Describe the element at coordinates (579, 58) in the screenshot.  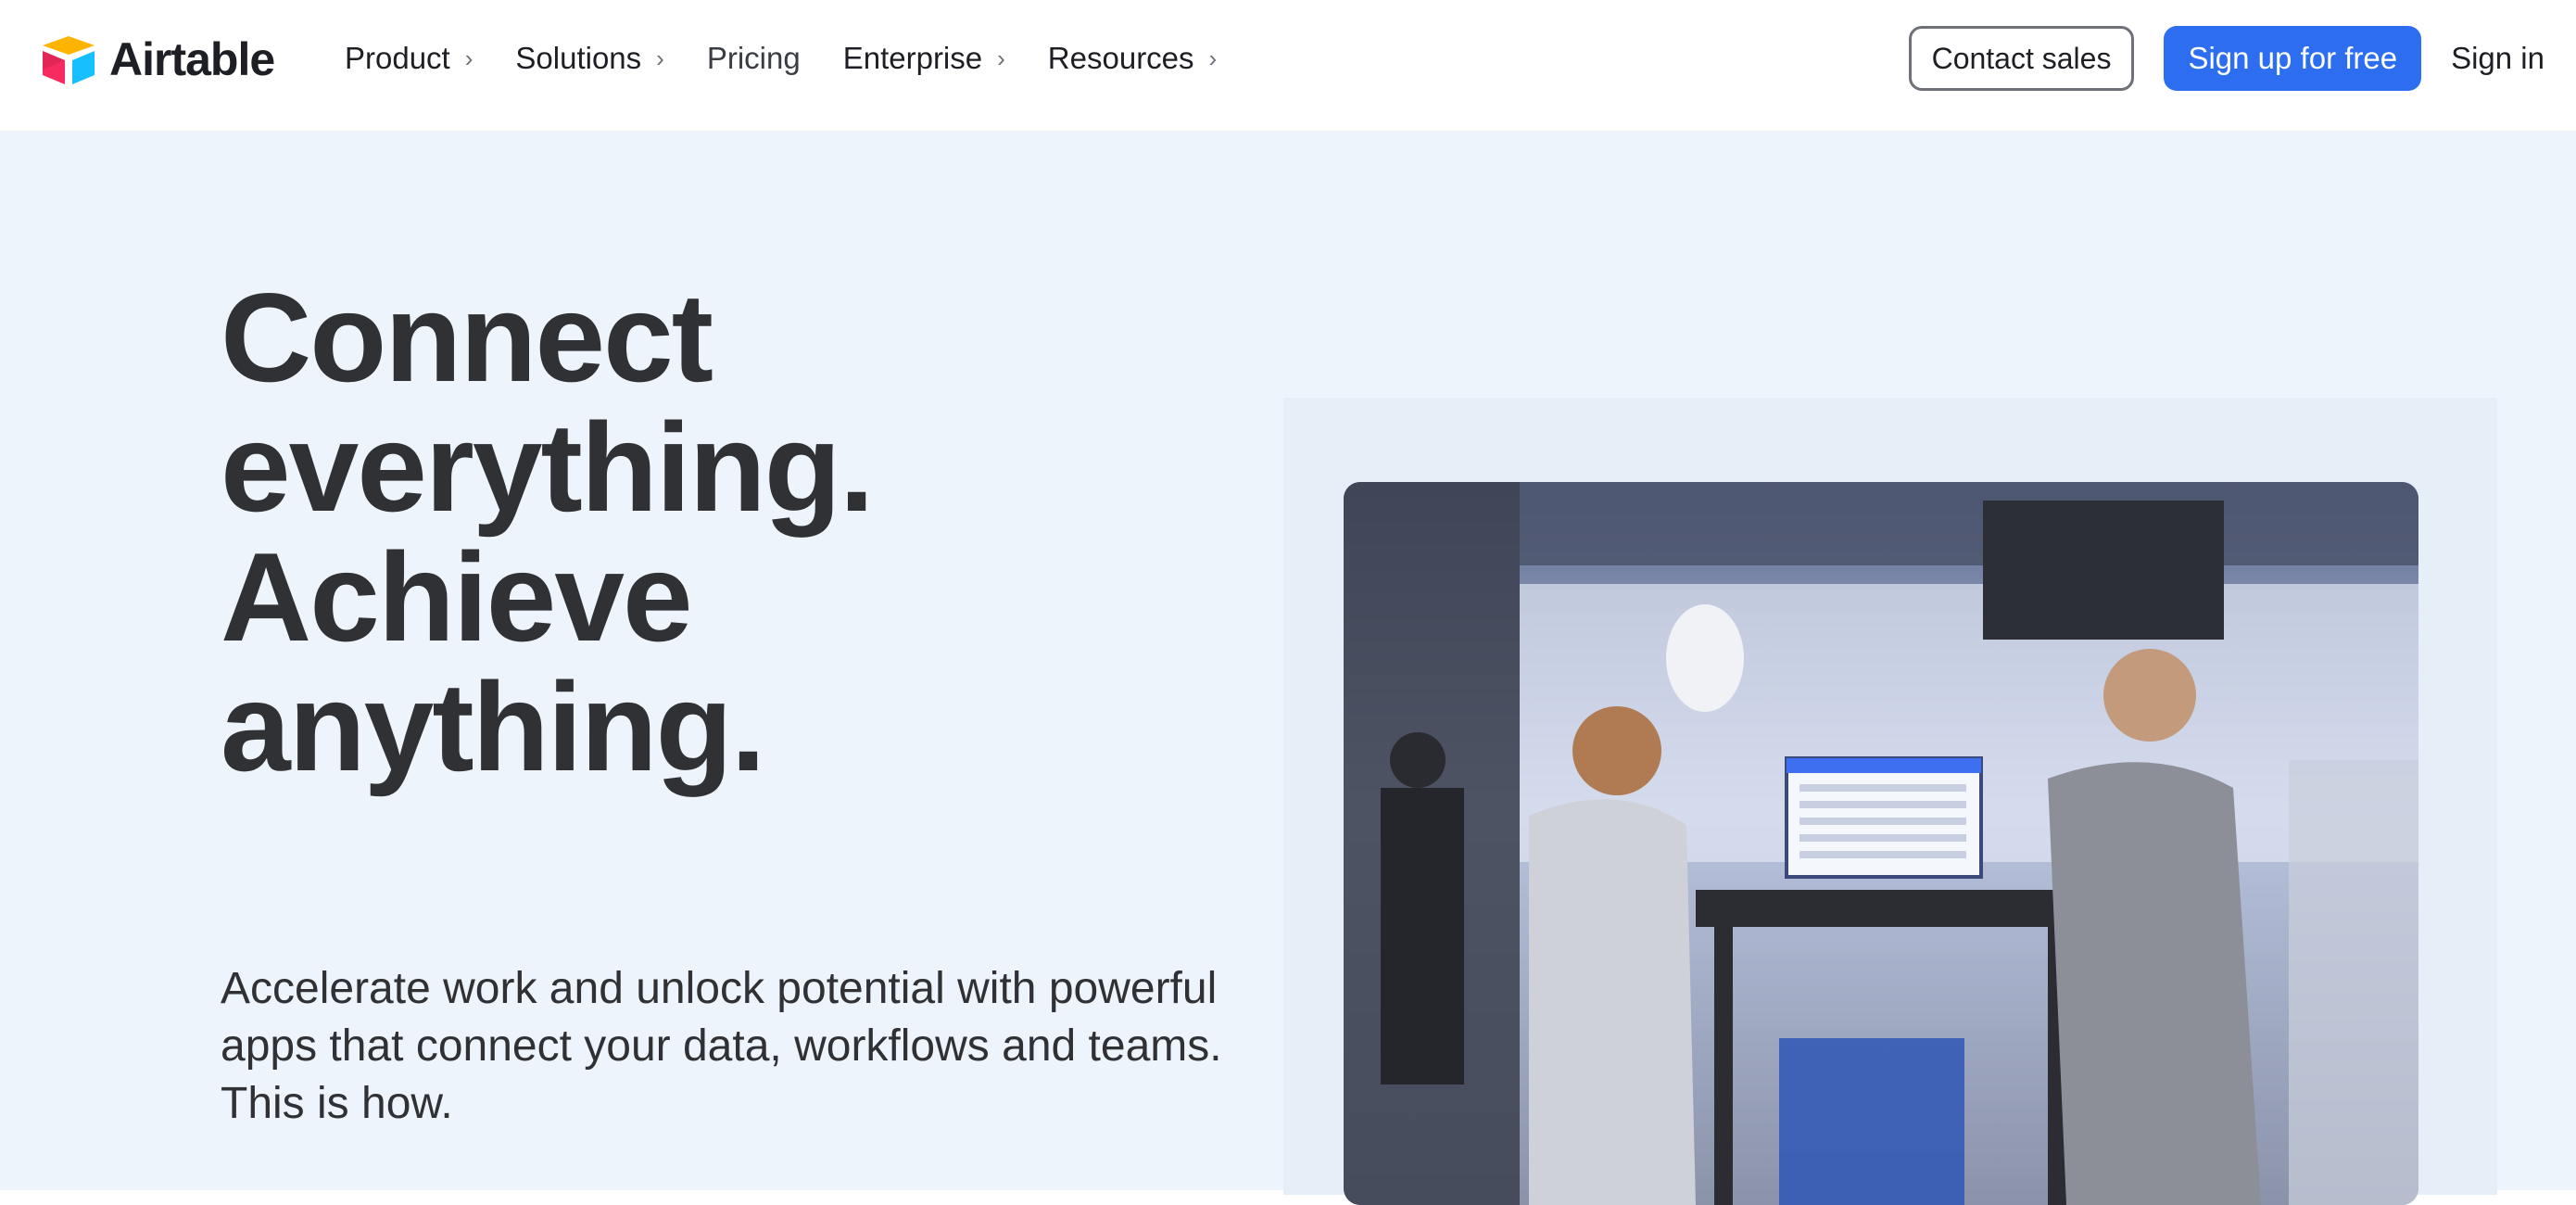
I see `nav-item-label: Solutions` at that location.